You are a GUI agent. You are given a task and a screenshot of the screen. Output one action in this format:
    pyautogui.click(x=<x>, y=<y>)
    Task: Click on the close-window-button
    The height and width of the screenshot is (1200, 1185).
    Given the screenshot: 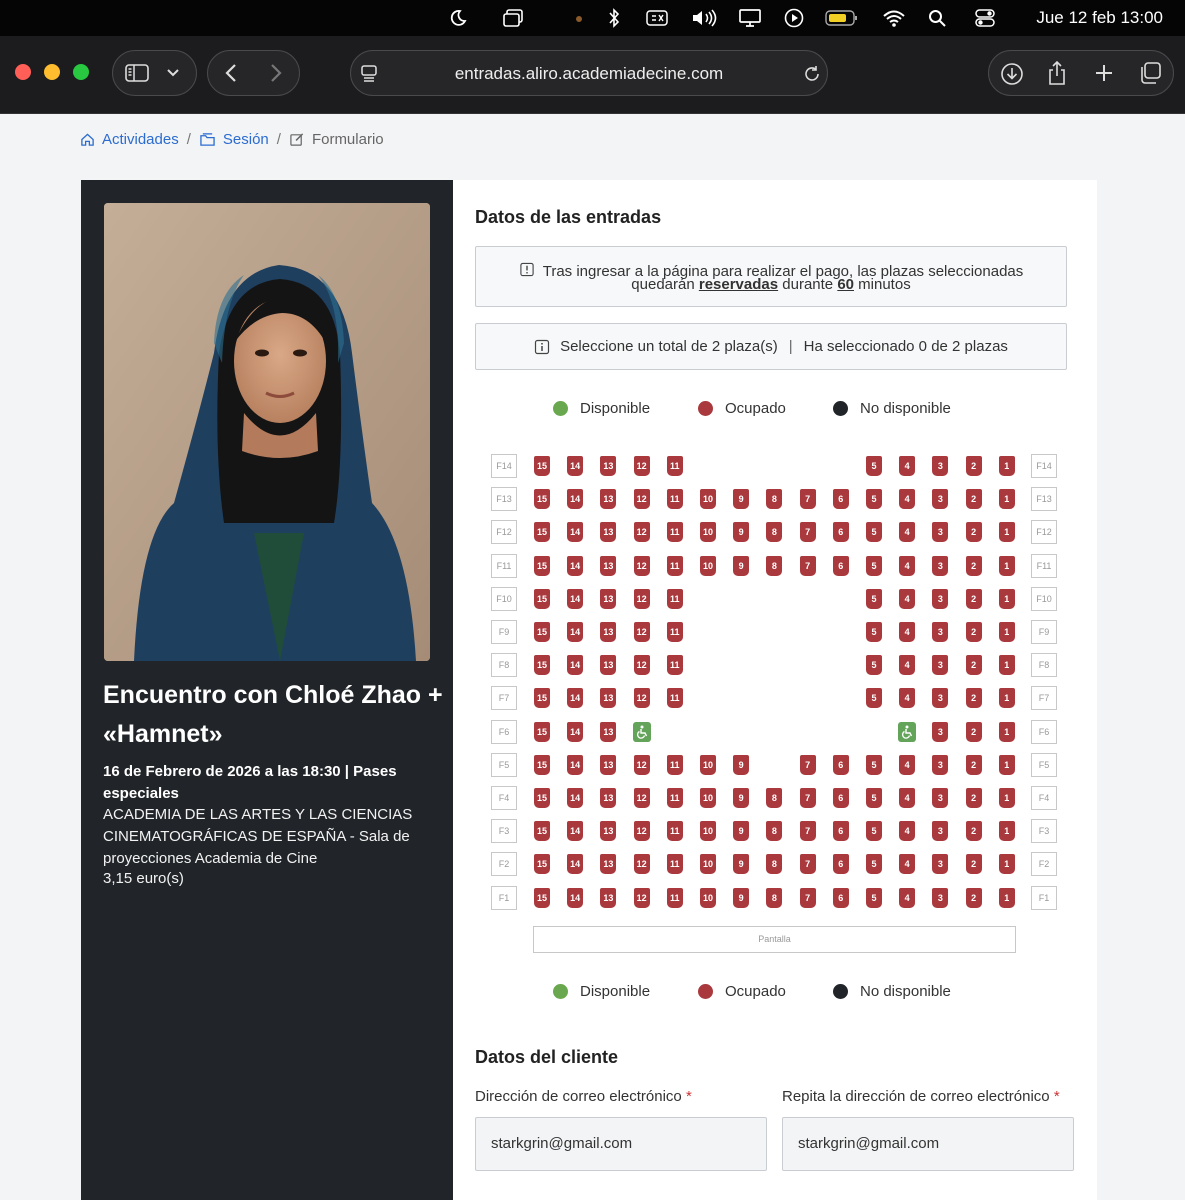 What is the action you would take?
    pyautogui.click(x=23, y=72)
    